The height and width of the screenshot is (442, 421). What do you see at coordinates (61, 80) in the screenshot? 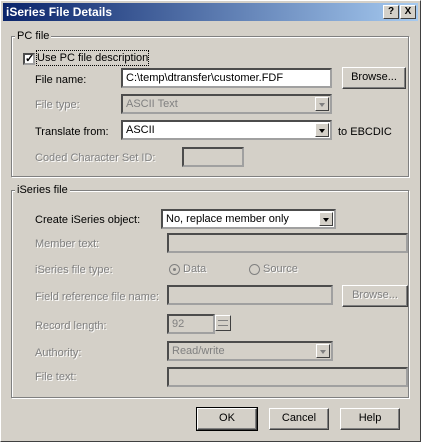
I see `file-name-label: File name:` at bounding box center [61, 80].